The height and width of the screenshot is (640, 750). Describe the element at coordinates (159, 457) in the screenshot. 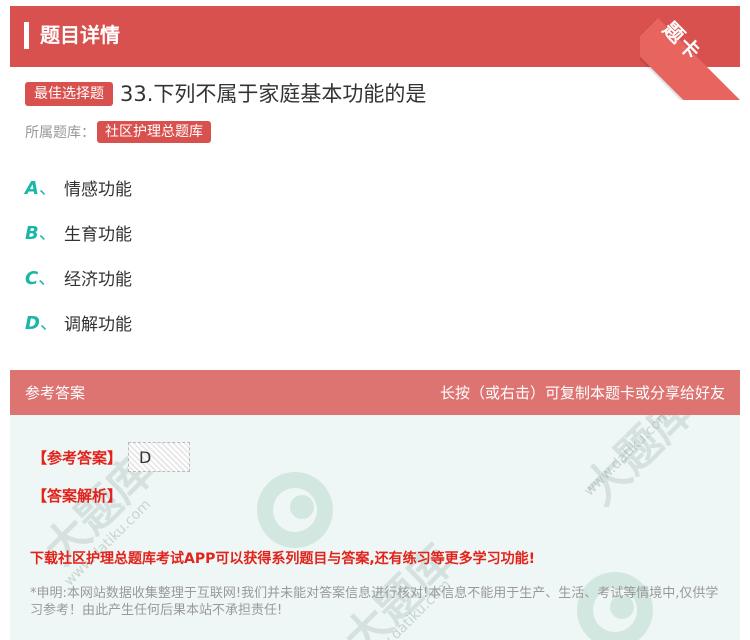

I see `reference-answer-value: D` at that location.